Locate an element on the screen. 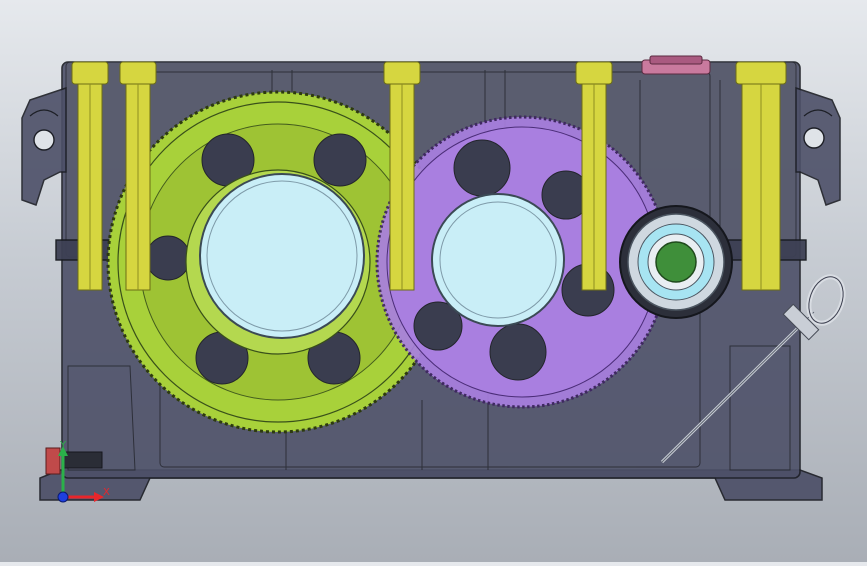 This screenshot has width=867, height=566. triad-y-label: Y is located at coordinates (63, 445).